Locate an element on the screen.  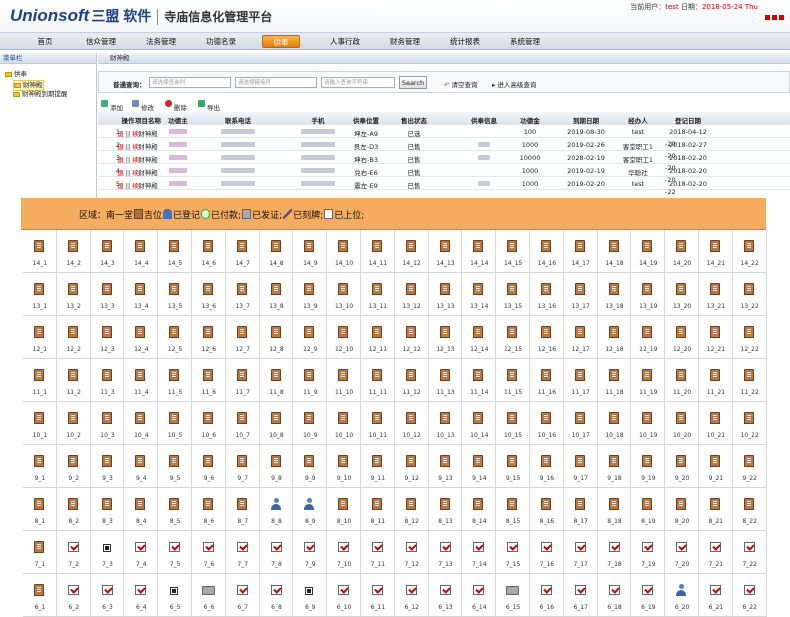
flag-icons is located at coordinates (773, 18).